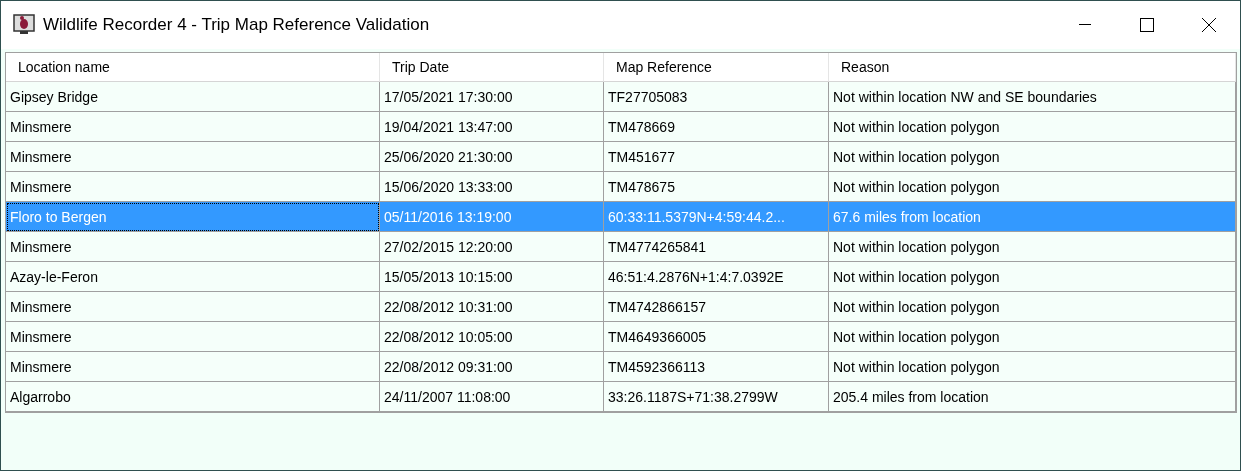 Image resolution: width=1241 pixels, height=471 pixels. I want to click on maximize-icon, so click(1147, 25).